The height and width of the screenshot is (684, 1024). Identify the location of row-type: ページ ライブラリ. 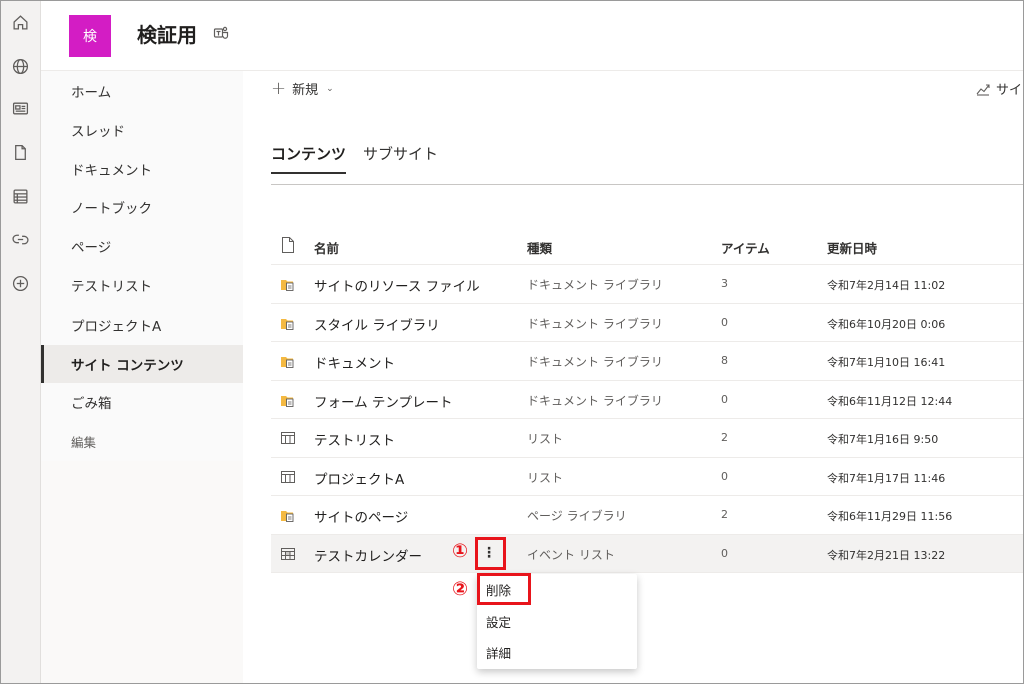
(577, 516).